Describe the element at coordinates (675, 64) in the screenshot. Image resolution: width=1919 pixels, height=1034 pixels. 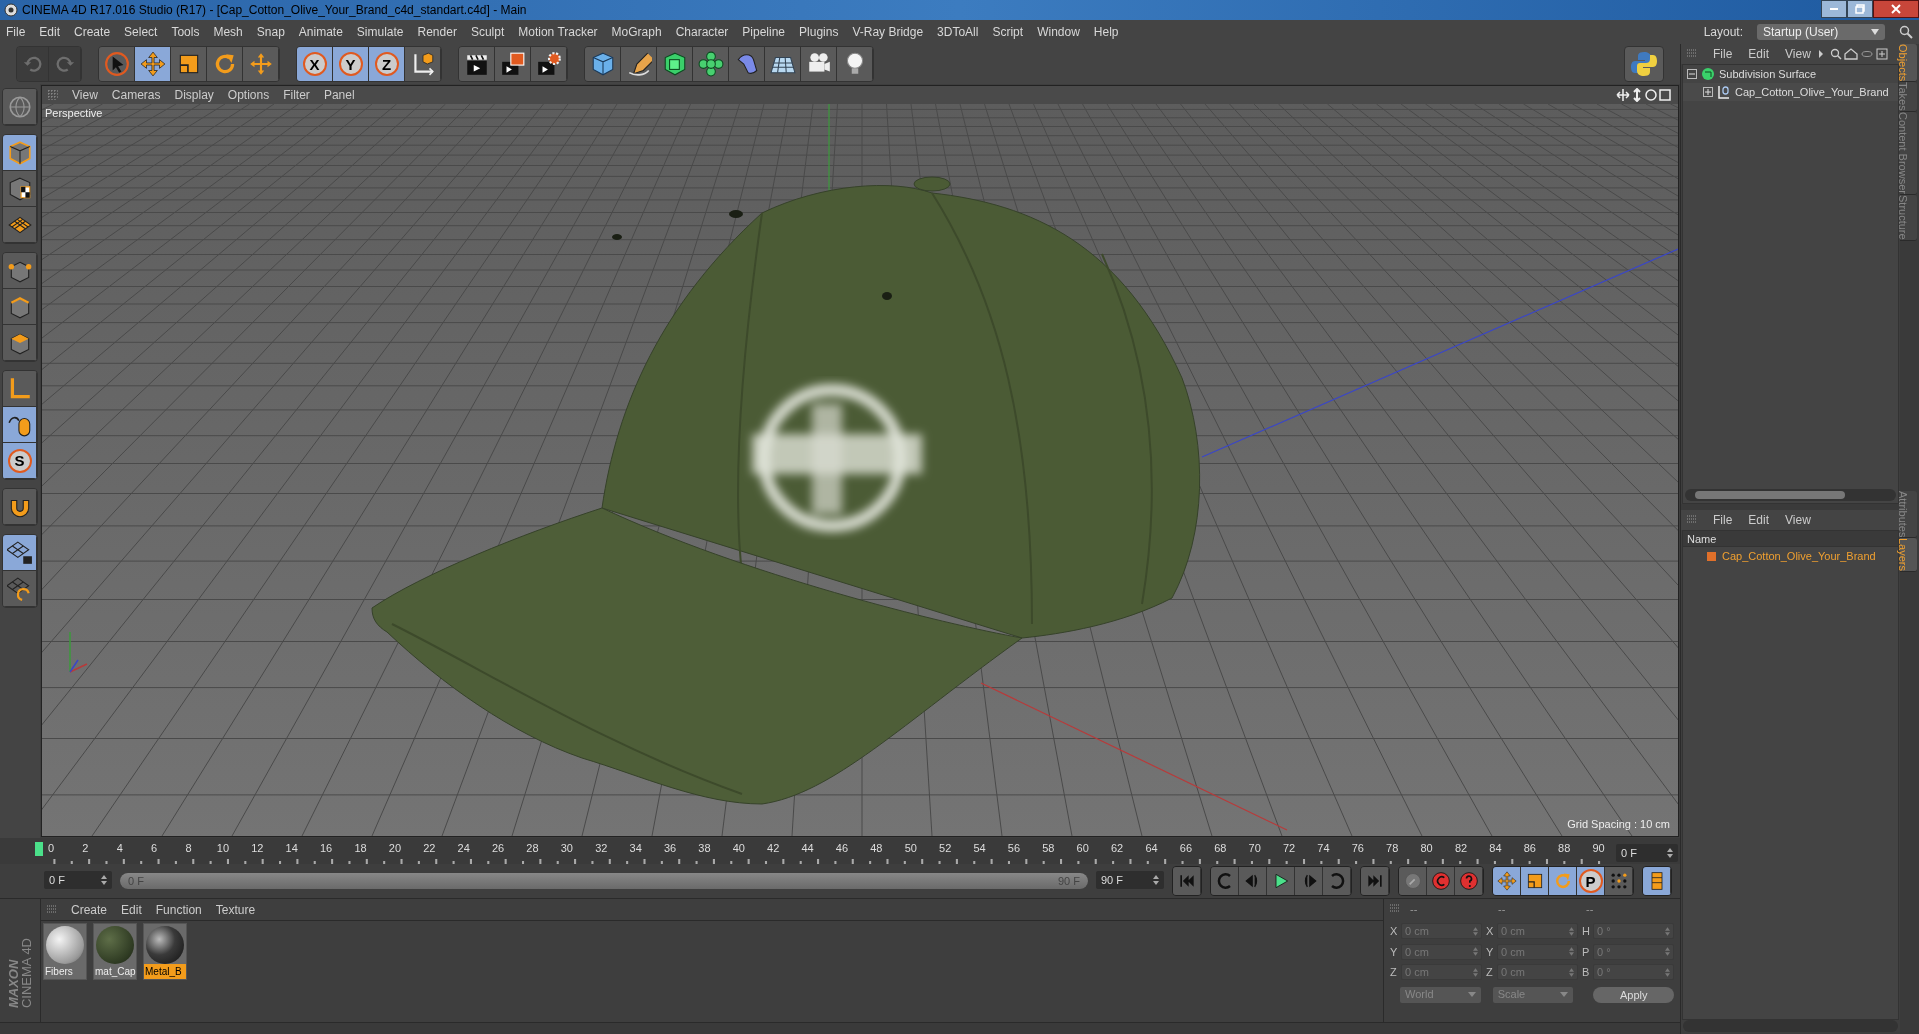
I see `subdivision-surface-button` at that location.